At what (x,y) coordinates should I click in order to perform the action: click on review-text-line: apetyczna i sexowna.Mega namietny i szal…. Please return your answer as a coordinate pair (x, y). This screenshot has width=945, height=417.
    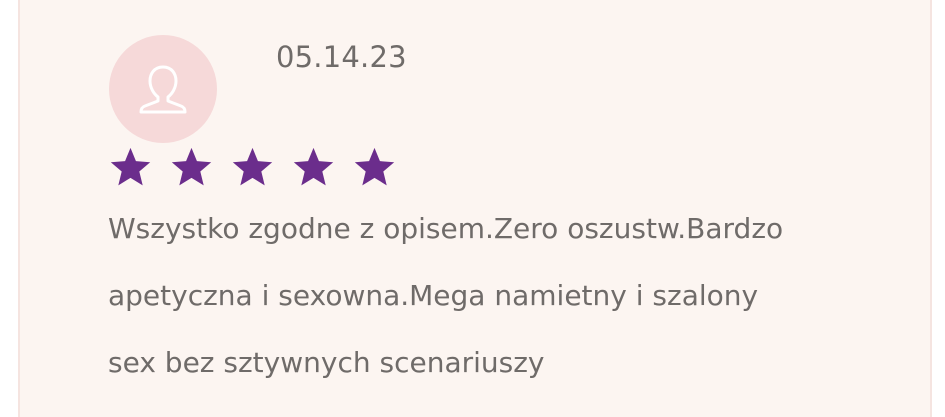
    Looking at the image, I should click on (433, 295).